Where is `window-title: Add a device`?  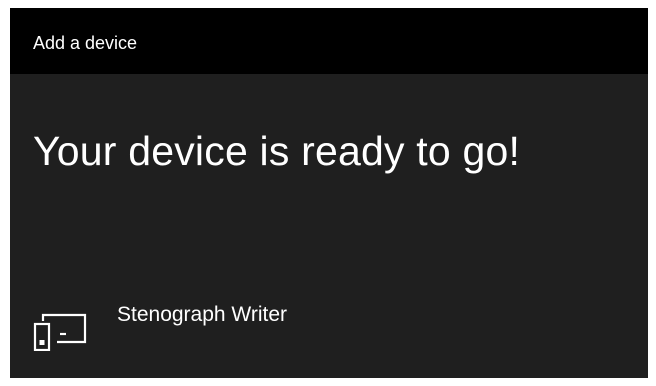
window-title: Add a device is located at coordinates (85, 43).